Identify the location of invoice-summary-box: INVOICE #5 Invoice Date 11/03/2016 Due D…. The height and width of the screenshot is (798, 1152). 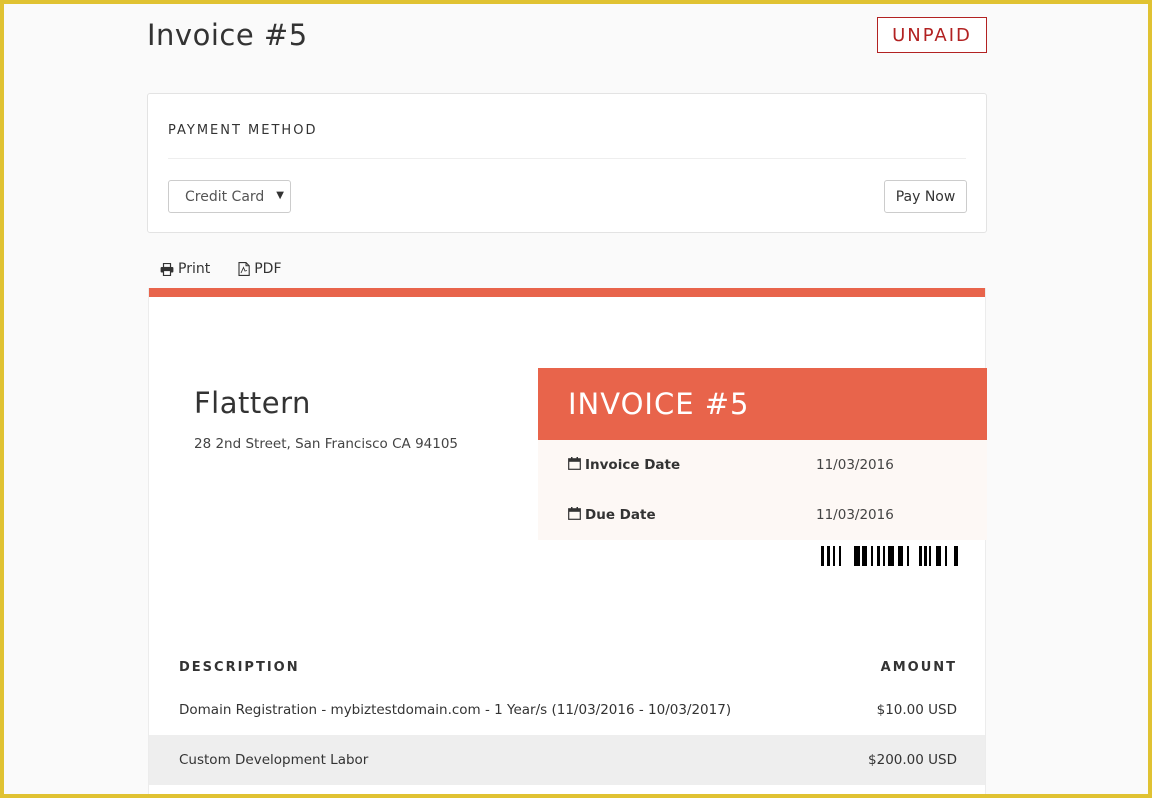
(762, 454).